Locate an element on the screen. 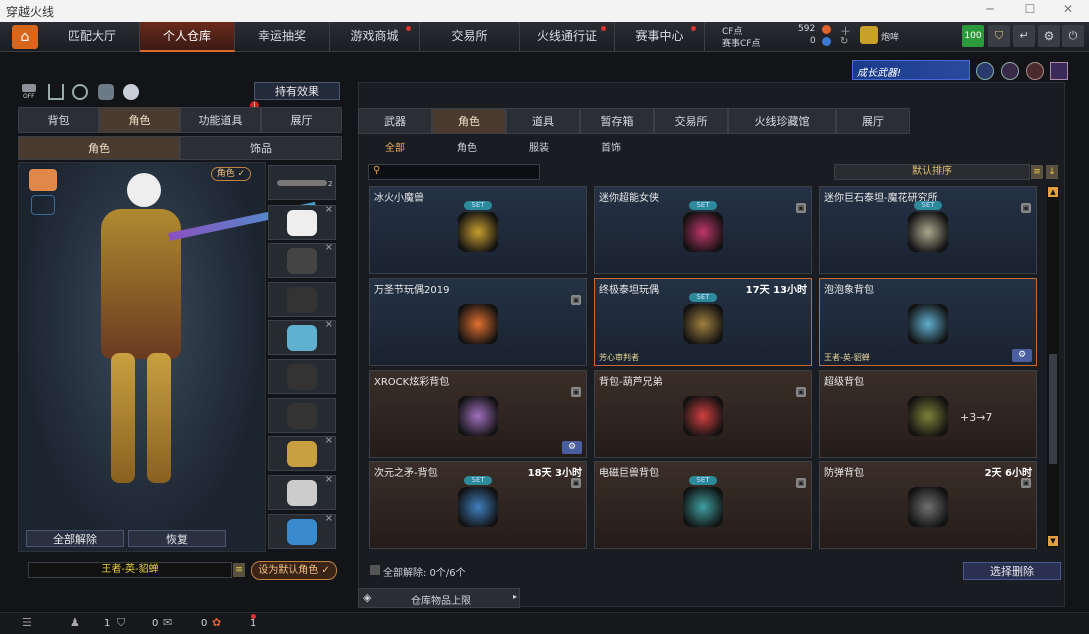 The width and height of the screenshot is (1089, 634). scroll-up-icon: ▲ is located at coordinates (1053, 192).